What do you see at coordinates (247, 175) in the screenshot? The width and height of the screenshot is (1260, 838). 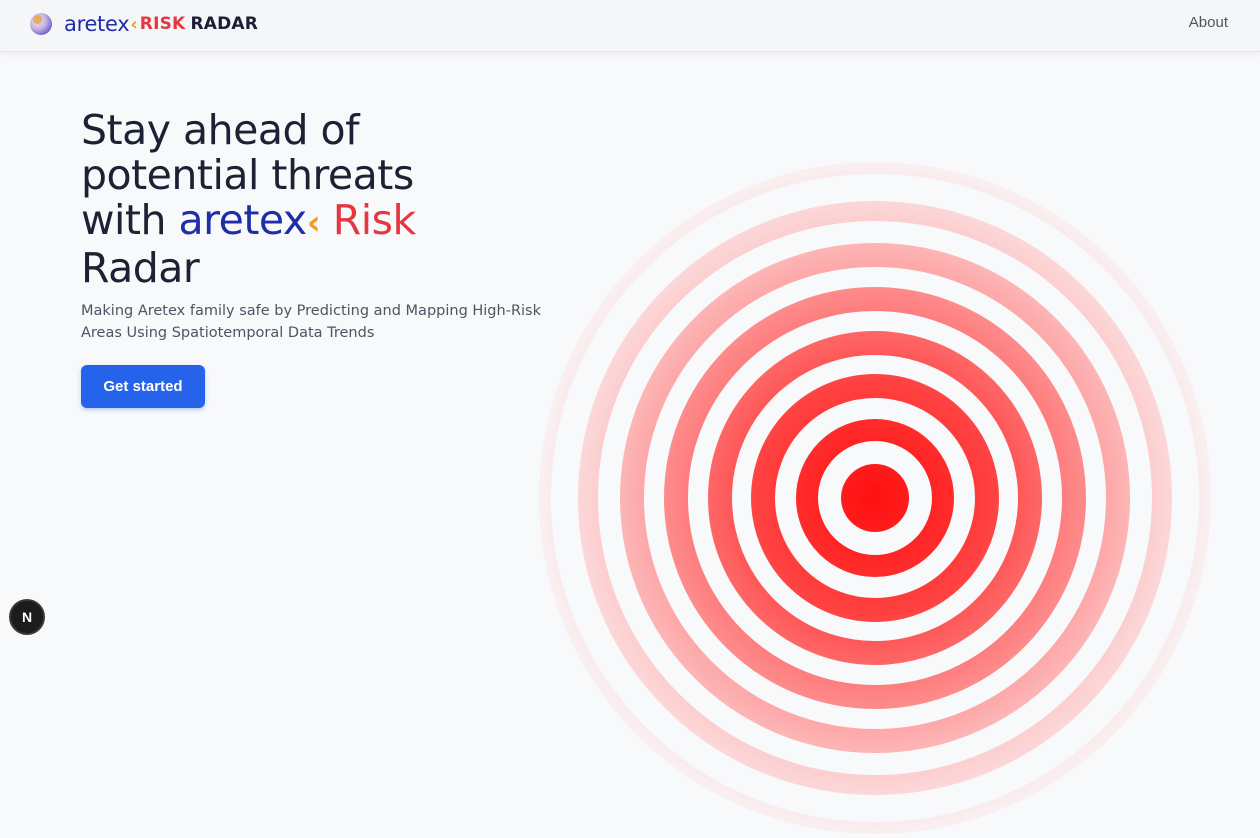 I see `hero-title-line2: potential threats` at bounding box center [247, 175].